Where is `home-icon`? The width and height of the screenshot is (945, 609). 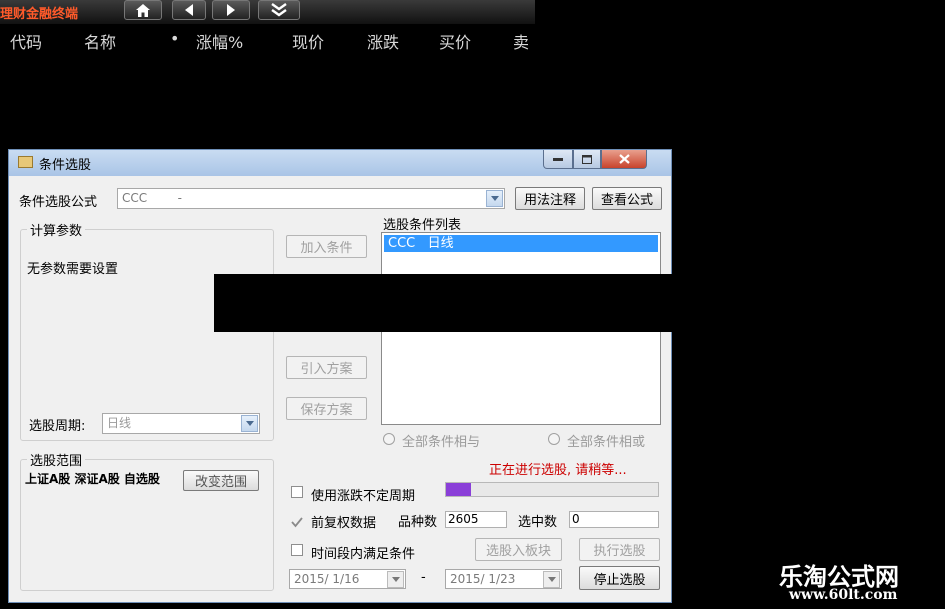
home-icon is located at coordinates (143, 10).